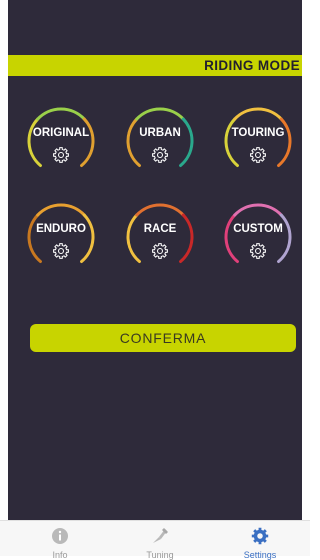 This screenshot has height=560, width=320. I want to click on tab-label: Tuning, so click(160, 555).